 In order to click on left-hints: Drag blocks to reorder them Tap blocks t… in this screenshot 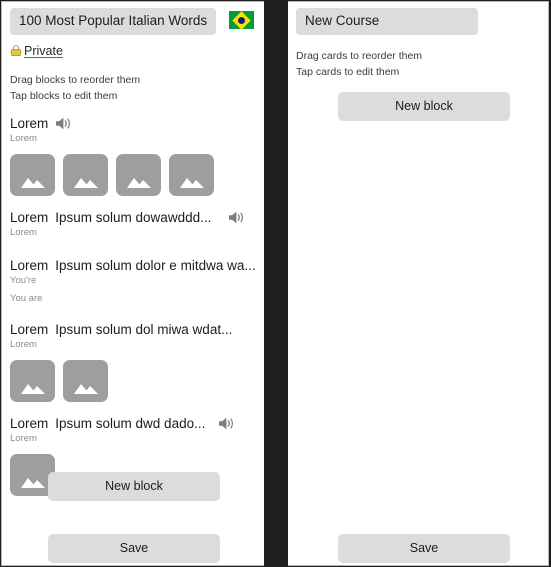, I will do `click(133, 88)`.